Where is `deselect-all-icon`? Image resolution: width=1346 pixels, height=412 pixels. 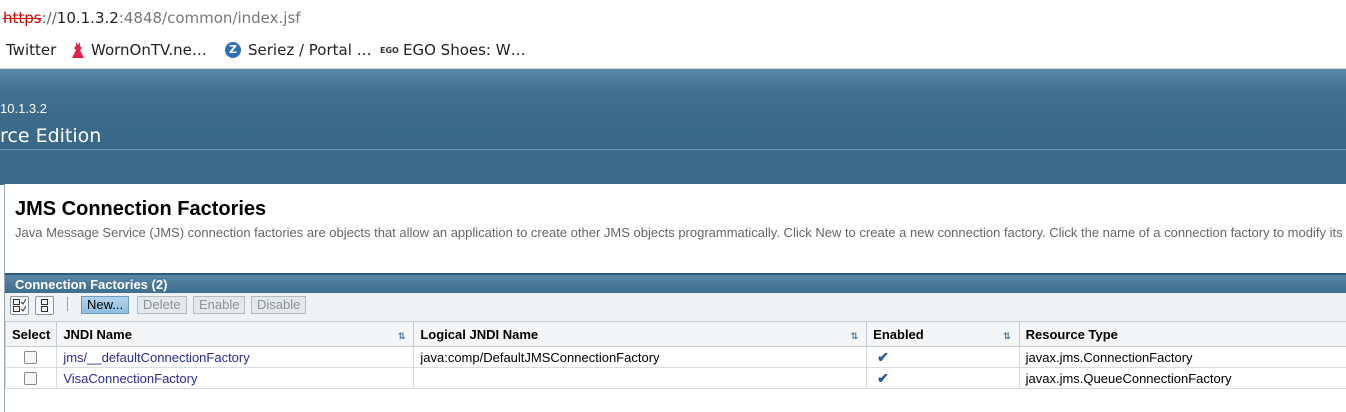 deselect-all-icon is located at coordinates (44, 305).